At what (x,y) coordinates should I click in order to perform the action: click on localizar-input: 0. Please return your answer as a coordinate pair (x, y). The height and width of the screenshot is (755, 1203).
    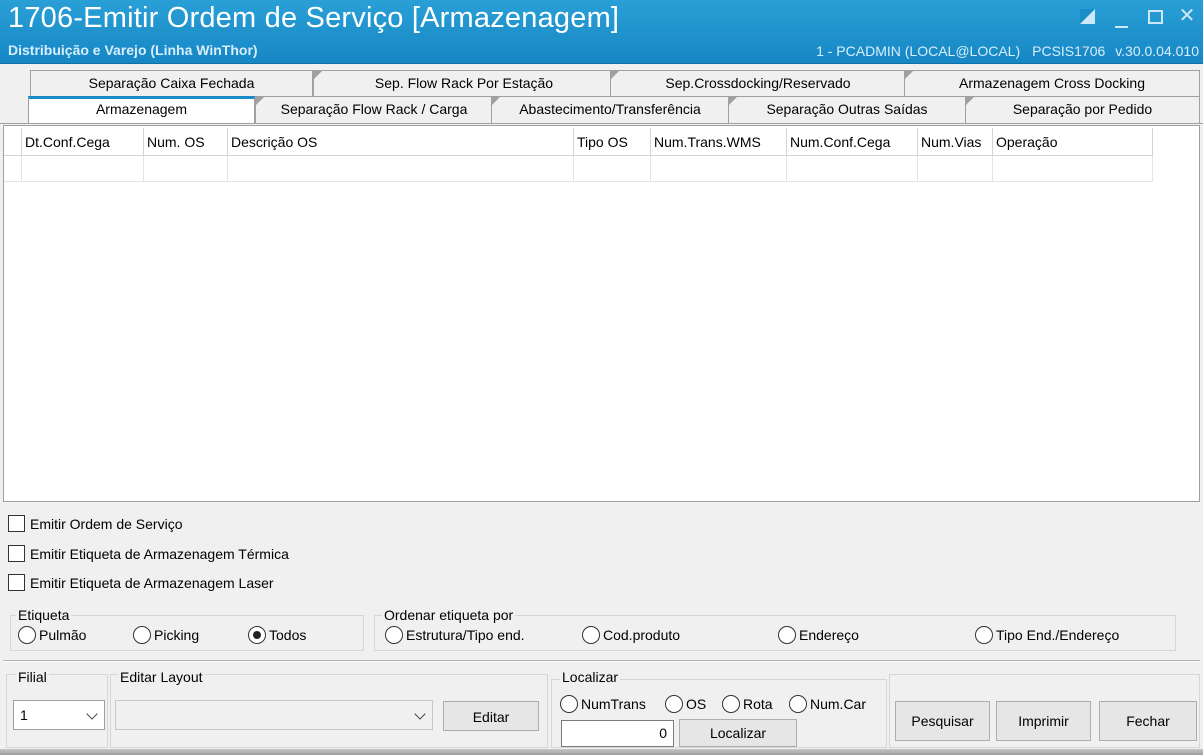
    Looking at the image, I should click on (617, 733).